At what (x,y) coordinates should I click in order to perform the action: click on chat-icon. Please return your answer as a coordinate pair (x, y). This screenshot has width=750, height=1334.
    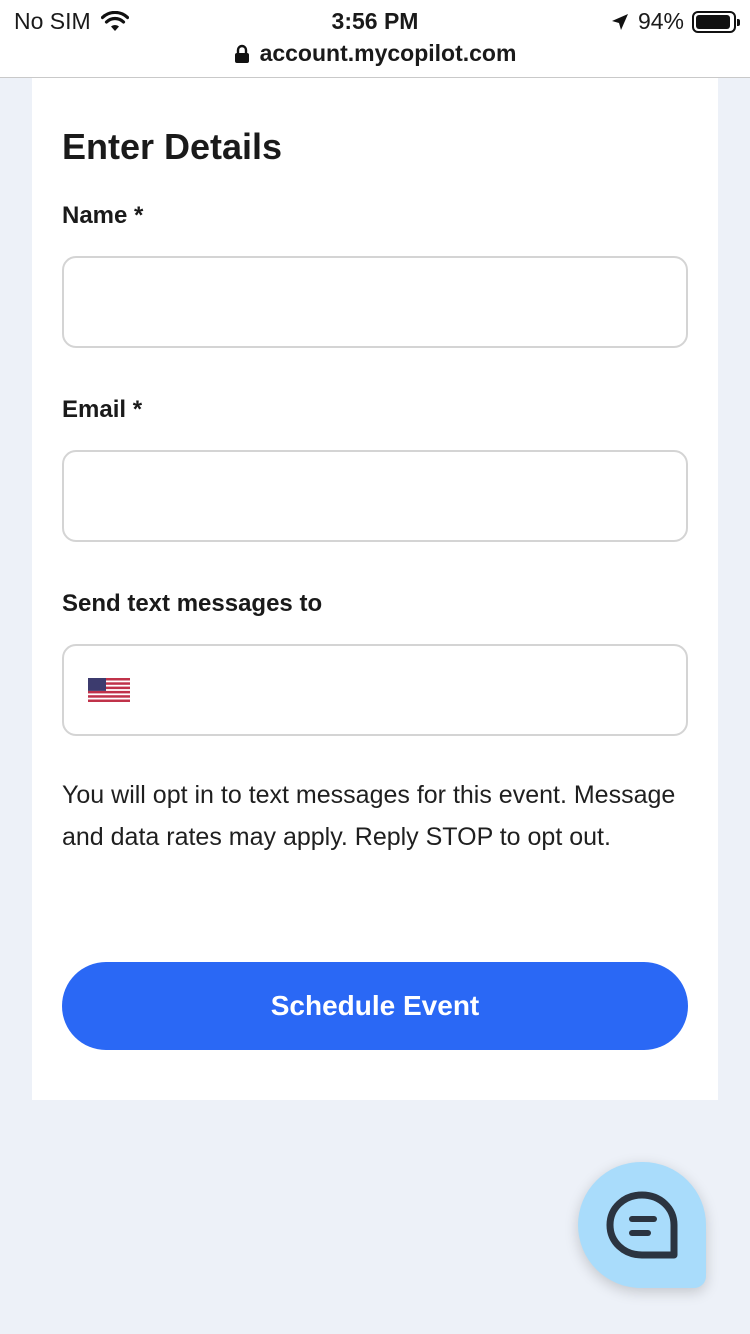
    Looking at the image, I should click on (642, 1225).